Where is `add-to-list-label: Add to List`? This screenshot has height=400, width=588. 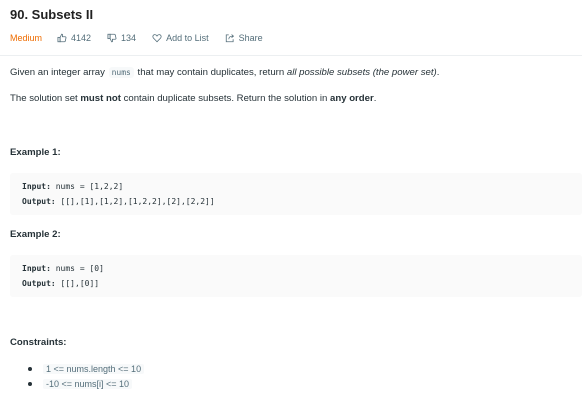 add-to-list-label: Add to List is located at coordinates (187, 38).